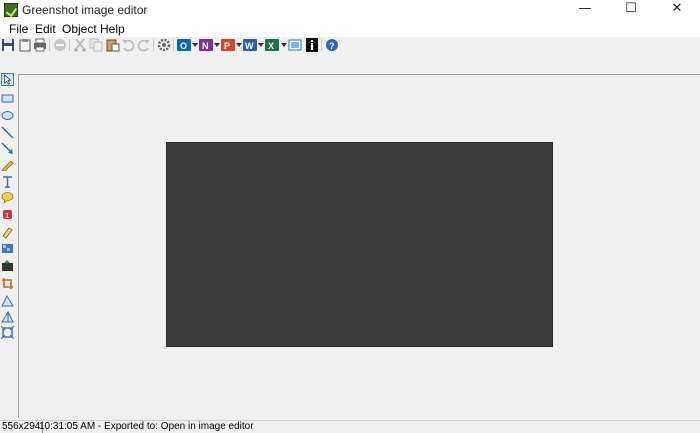  Describe the element at coordinates (7, 115) in the screenshot. I see `ellipse-tool-icon` at that location.